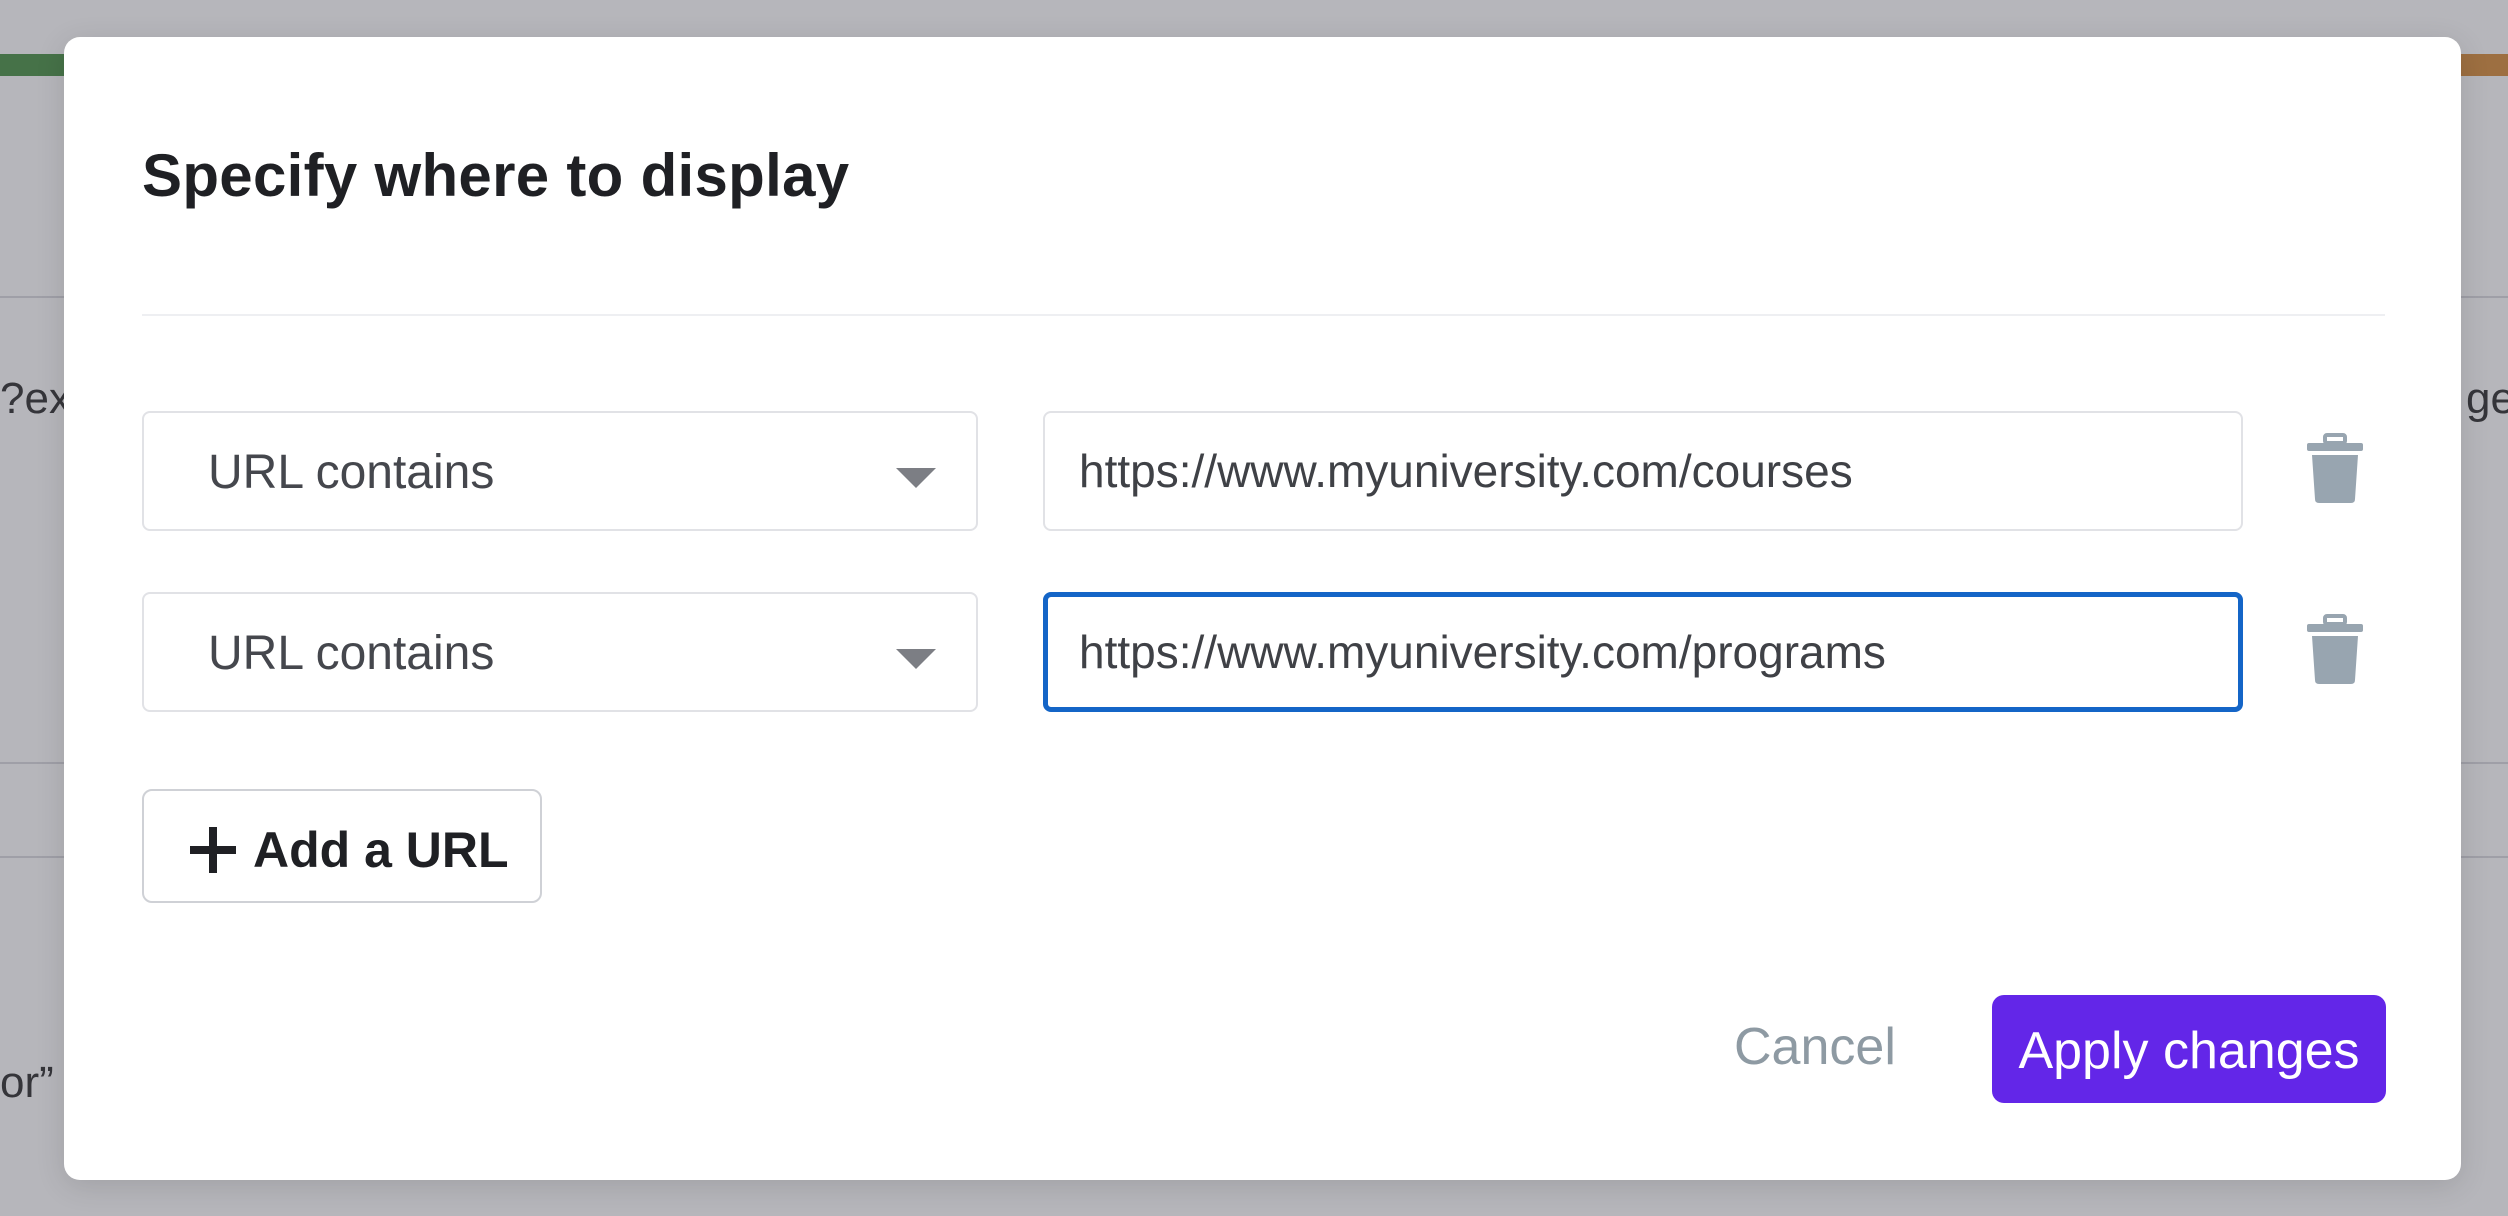 This screenshot has width=2508, height=1216. Describe the element at coordinates (213, 850) in the screenshot. I see `plus-icon` at that location.